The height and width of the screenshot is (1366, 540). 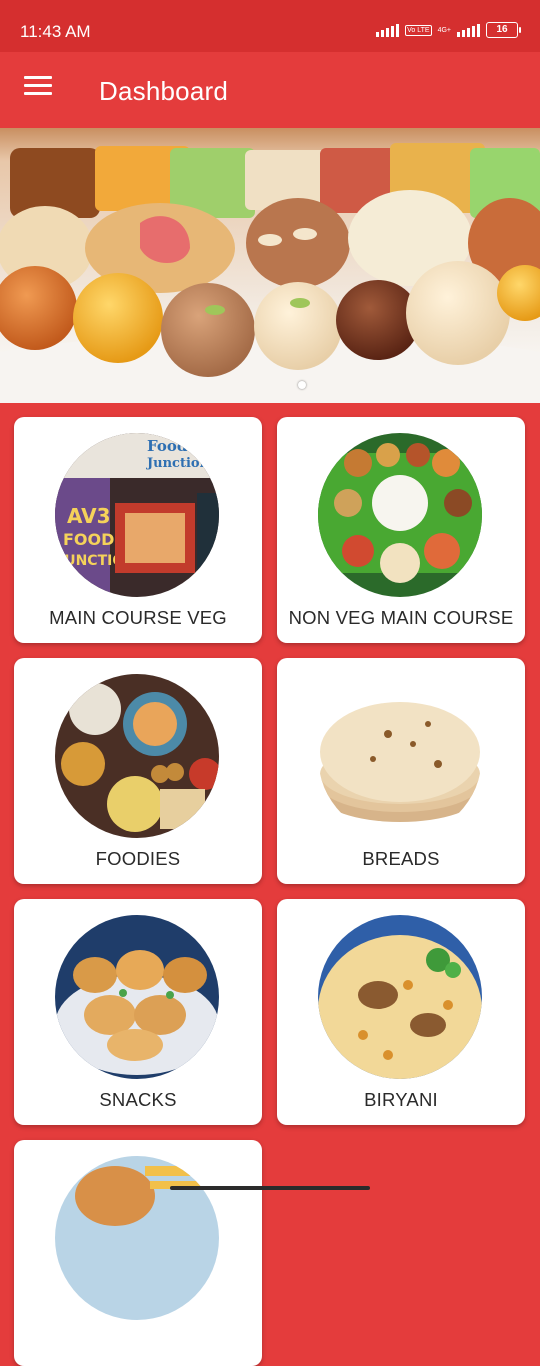 What do you see at coordinates (138, 1099) in the screenshot?
I see `category-label: SNACKS` at bounding box center [138, 1099].